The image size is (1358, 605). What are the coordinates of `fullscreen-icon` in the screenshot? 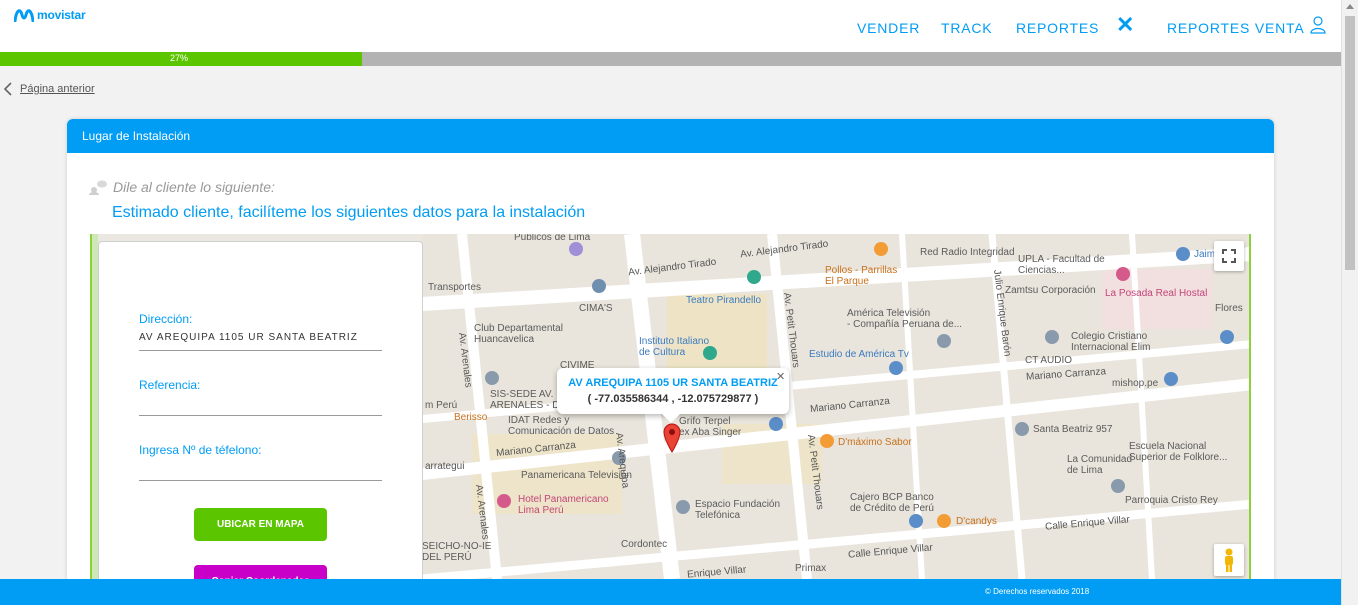 It's located at (1229, 256).